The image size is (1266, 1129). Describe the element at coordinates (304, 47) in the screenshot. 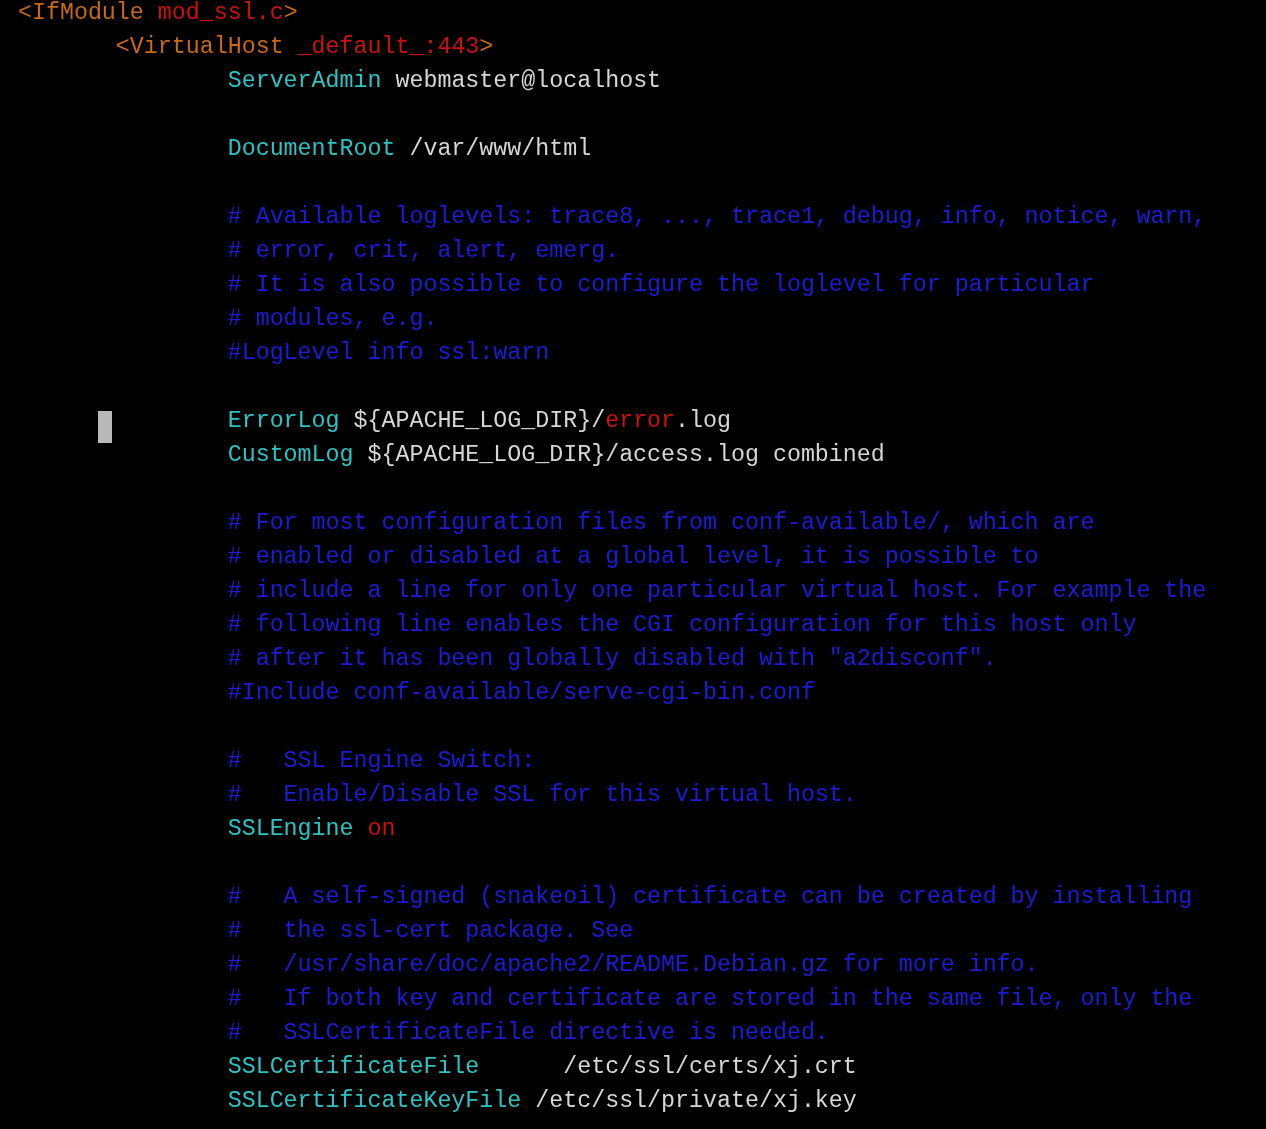

I see `code-line: <VirtualHost _default_:443>` at that location.